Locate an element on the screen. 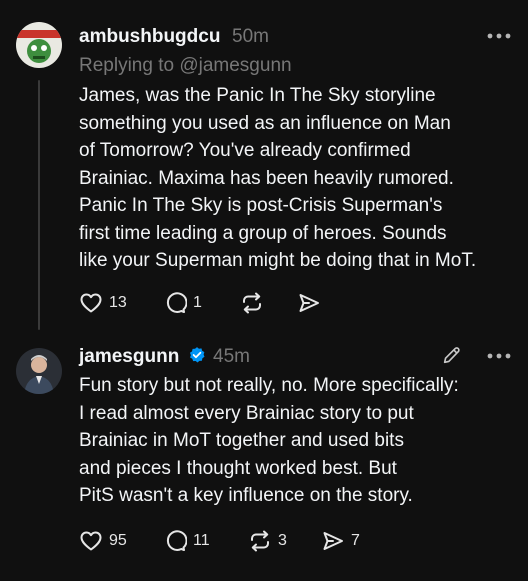  share-button is located at coordinates (312, 303).